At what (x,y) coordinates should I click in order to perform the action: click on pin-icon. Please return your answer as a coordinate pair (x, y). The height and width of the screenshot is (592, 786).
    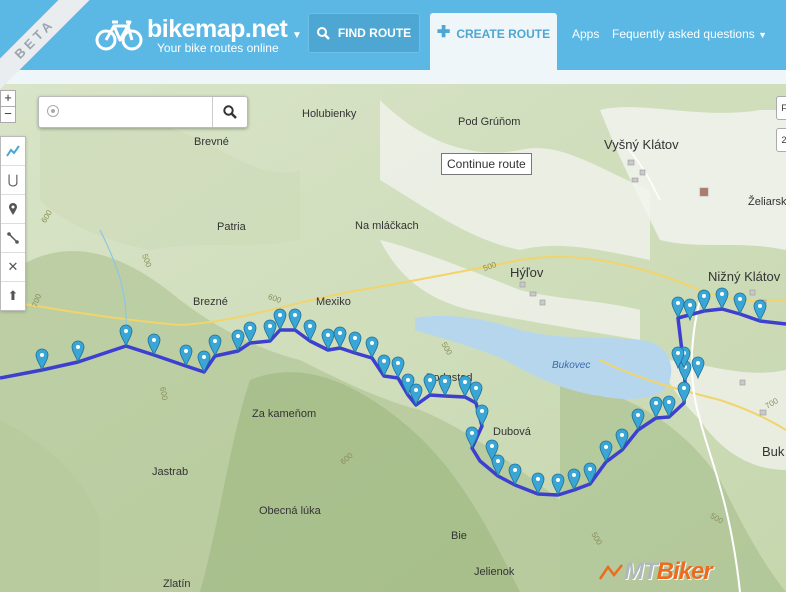
    Looking at the image, I should click on (13, 209).